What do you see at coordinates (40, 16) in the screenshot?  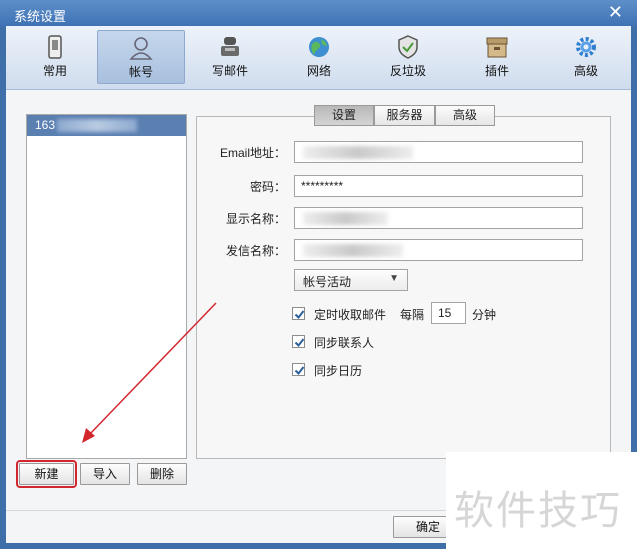 I see `window-title: 系统设置` at bounding box center [40, 16].